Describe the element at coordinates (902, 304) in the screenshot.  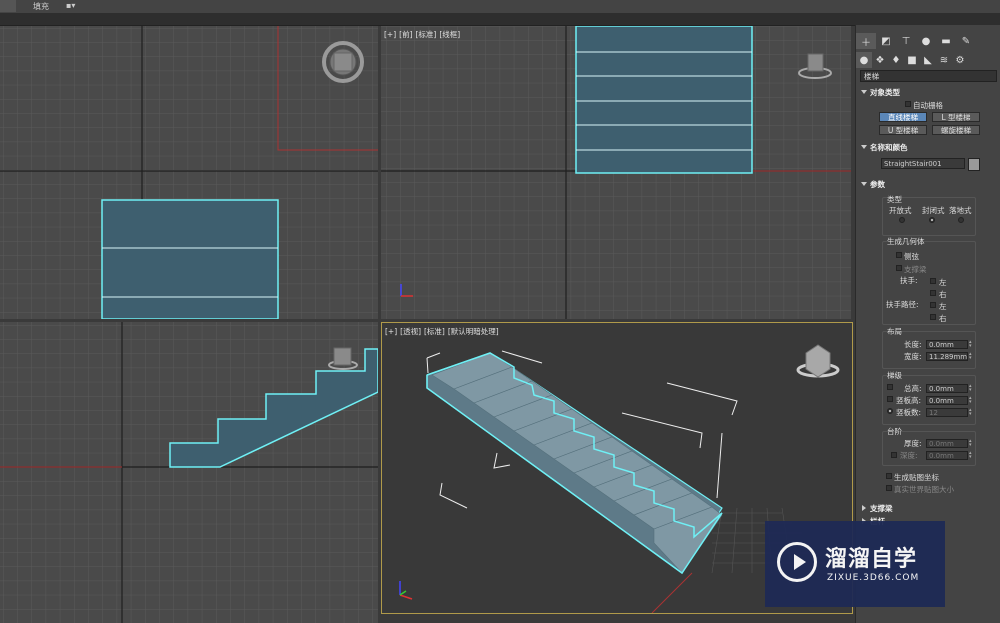
I see `handrail-path-label: 扶手路径:` at that location.